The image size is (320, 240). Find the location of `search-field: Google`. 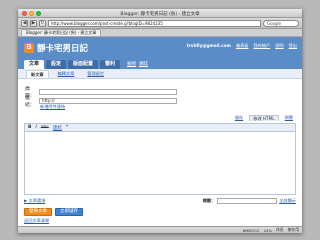

search-field: Google is located at coordinates (281, 23).